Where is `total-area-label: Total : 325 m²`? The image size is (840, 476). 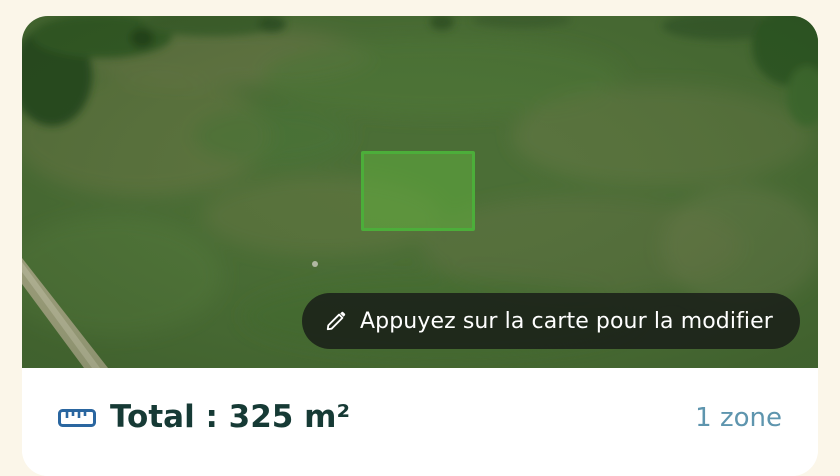 total-area-label: Total : 325 m² is located at coordinates (230, 417).